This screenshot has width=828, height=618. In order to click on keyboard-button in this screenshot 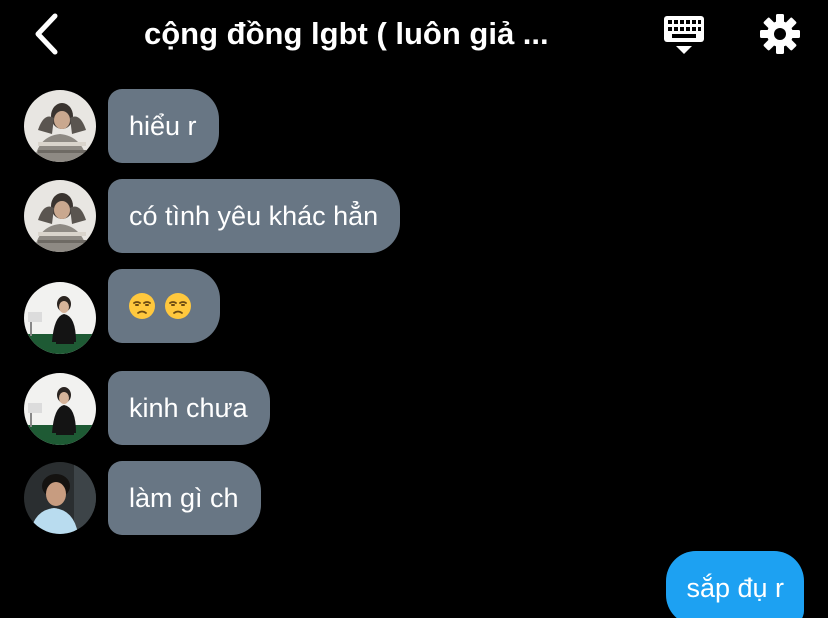, I will do `click(684, 35)`.